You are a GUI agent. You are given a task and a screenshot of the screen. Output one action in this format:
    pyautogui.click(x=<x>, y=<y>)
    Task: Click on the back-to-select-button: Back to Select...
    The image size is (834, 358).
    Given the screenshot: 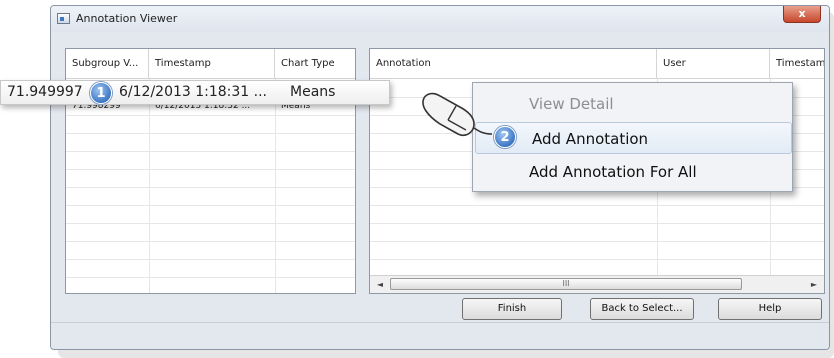 What is the action you would take?
    pyautogui.click(x=642, y=309)
    